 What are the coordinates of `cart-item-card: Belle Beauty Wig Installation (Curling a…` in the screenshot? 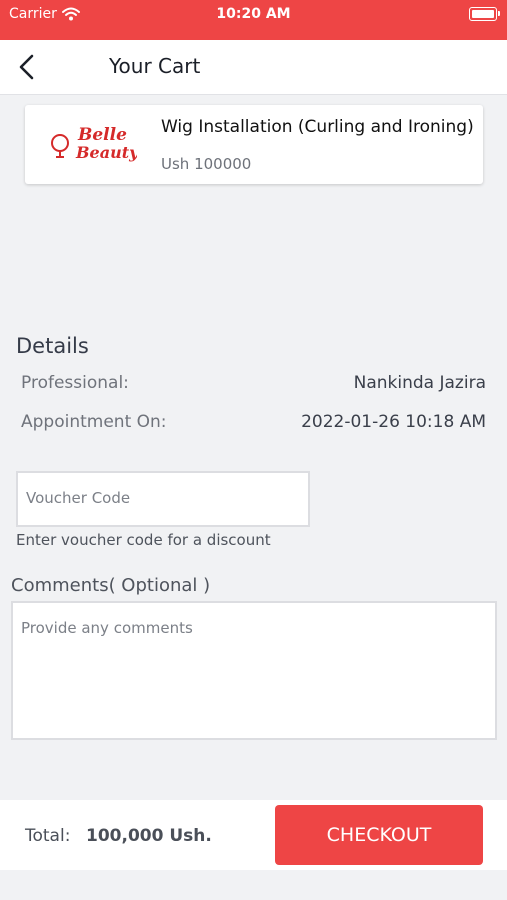 It's located at (254, 144).